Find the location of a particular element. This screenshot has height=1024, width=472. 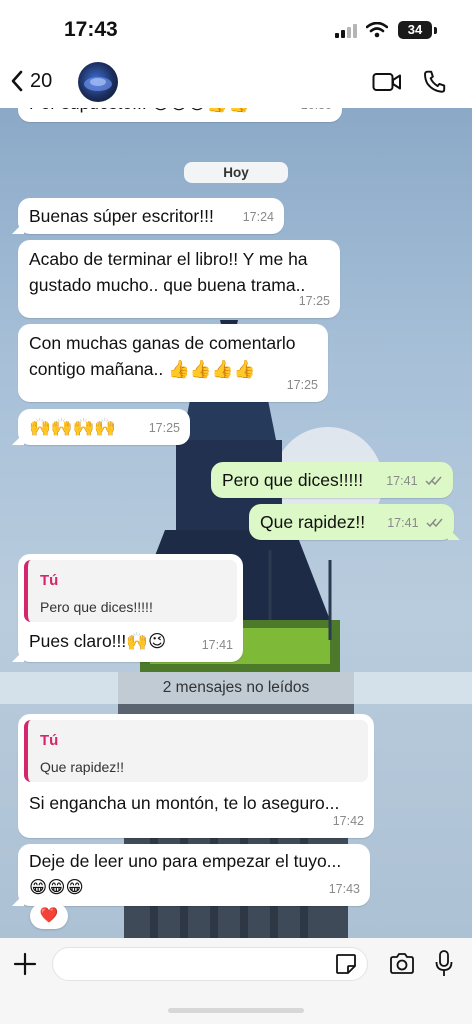

message-text-line2: gustado mucho.. que buena trama.. is located at coordinates (167, 285).